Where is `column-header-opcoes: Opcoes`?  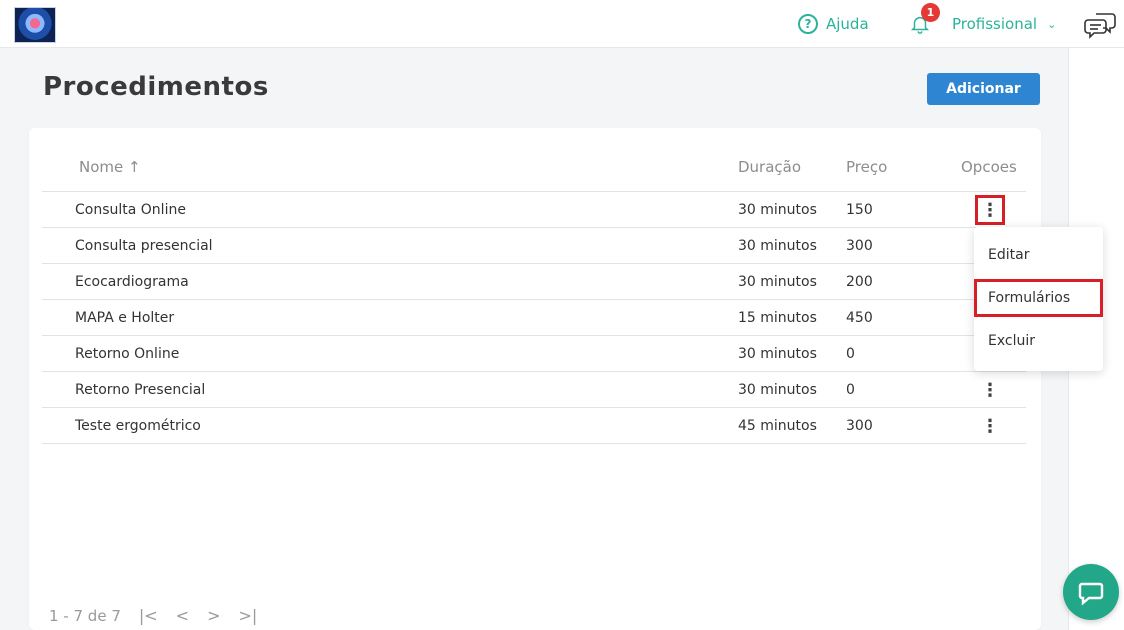
column-header-opcoes: Opcoes is located at coordinates (989, 167).